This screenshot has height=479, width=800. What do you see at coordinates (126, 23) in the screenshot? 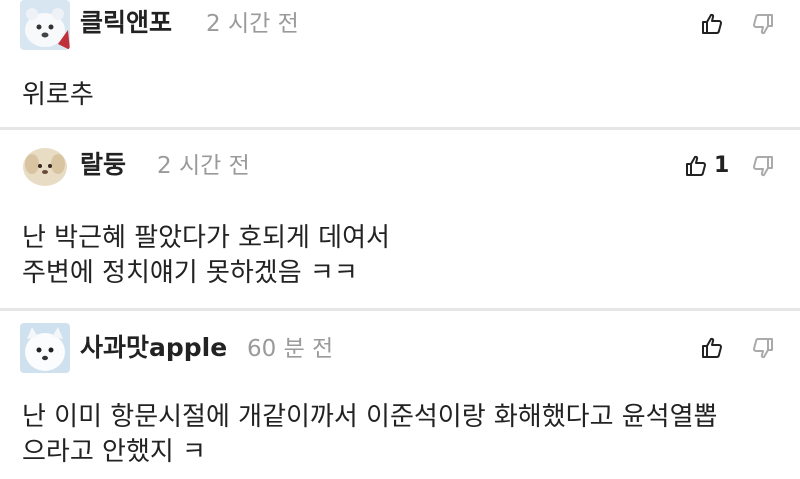
I see `username: 클릭앤포` at bounding box center [126, 23].